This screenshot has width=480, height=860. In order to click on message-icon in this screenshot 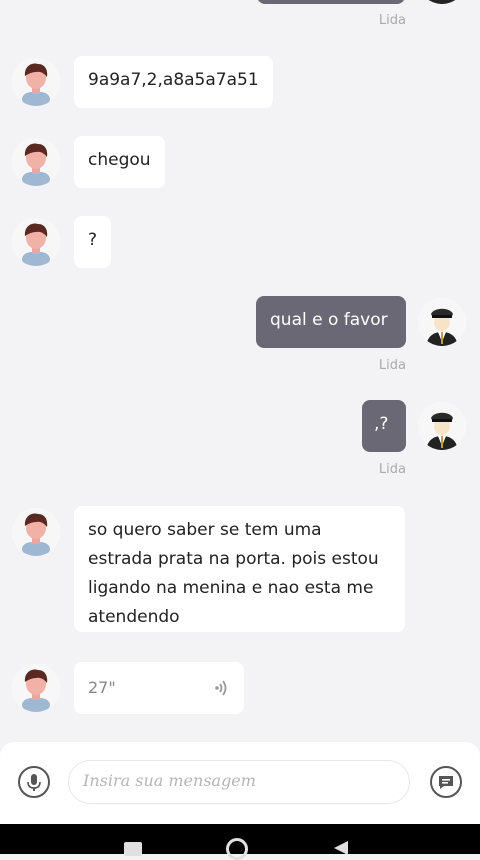, I will do `click(446, 782)`.